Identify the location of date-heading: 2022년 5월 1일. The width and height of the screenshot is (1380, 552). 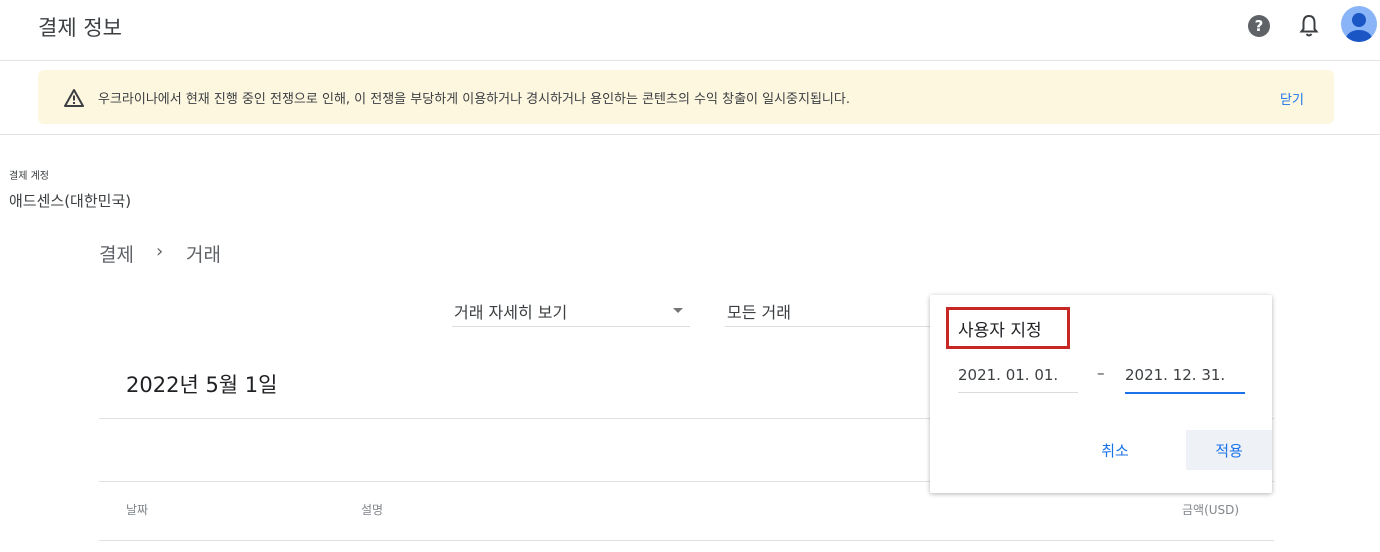
(202, 385).